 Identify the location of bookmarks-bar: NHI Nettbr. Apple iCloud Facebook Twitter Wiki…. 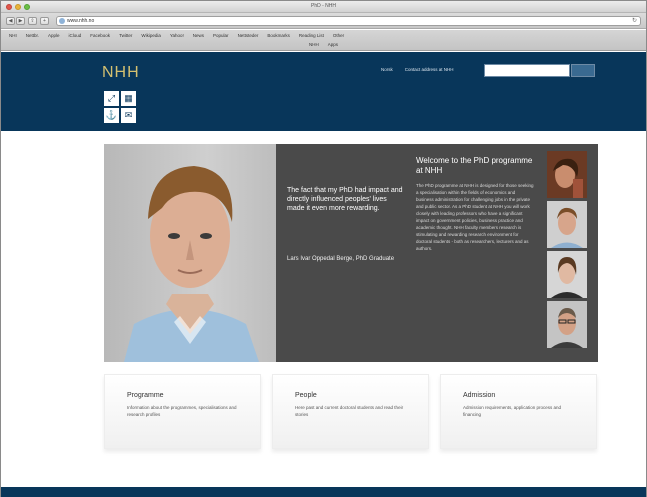
(323, 40).